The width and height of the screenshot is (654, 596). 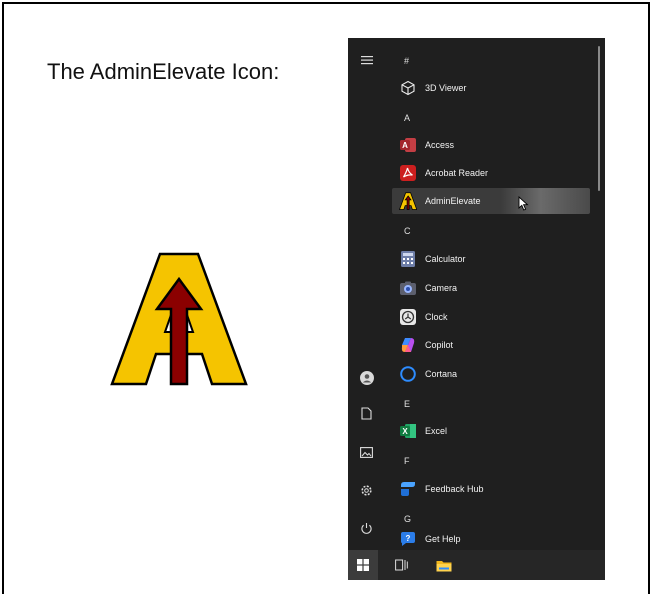 What do you see at coordinates (366, 309) in the screenshot?
I see `start-rail` at bounding box center [366, 309].